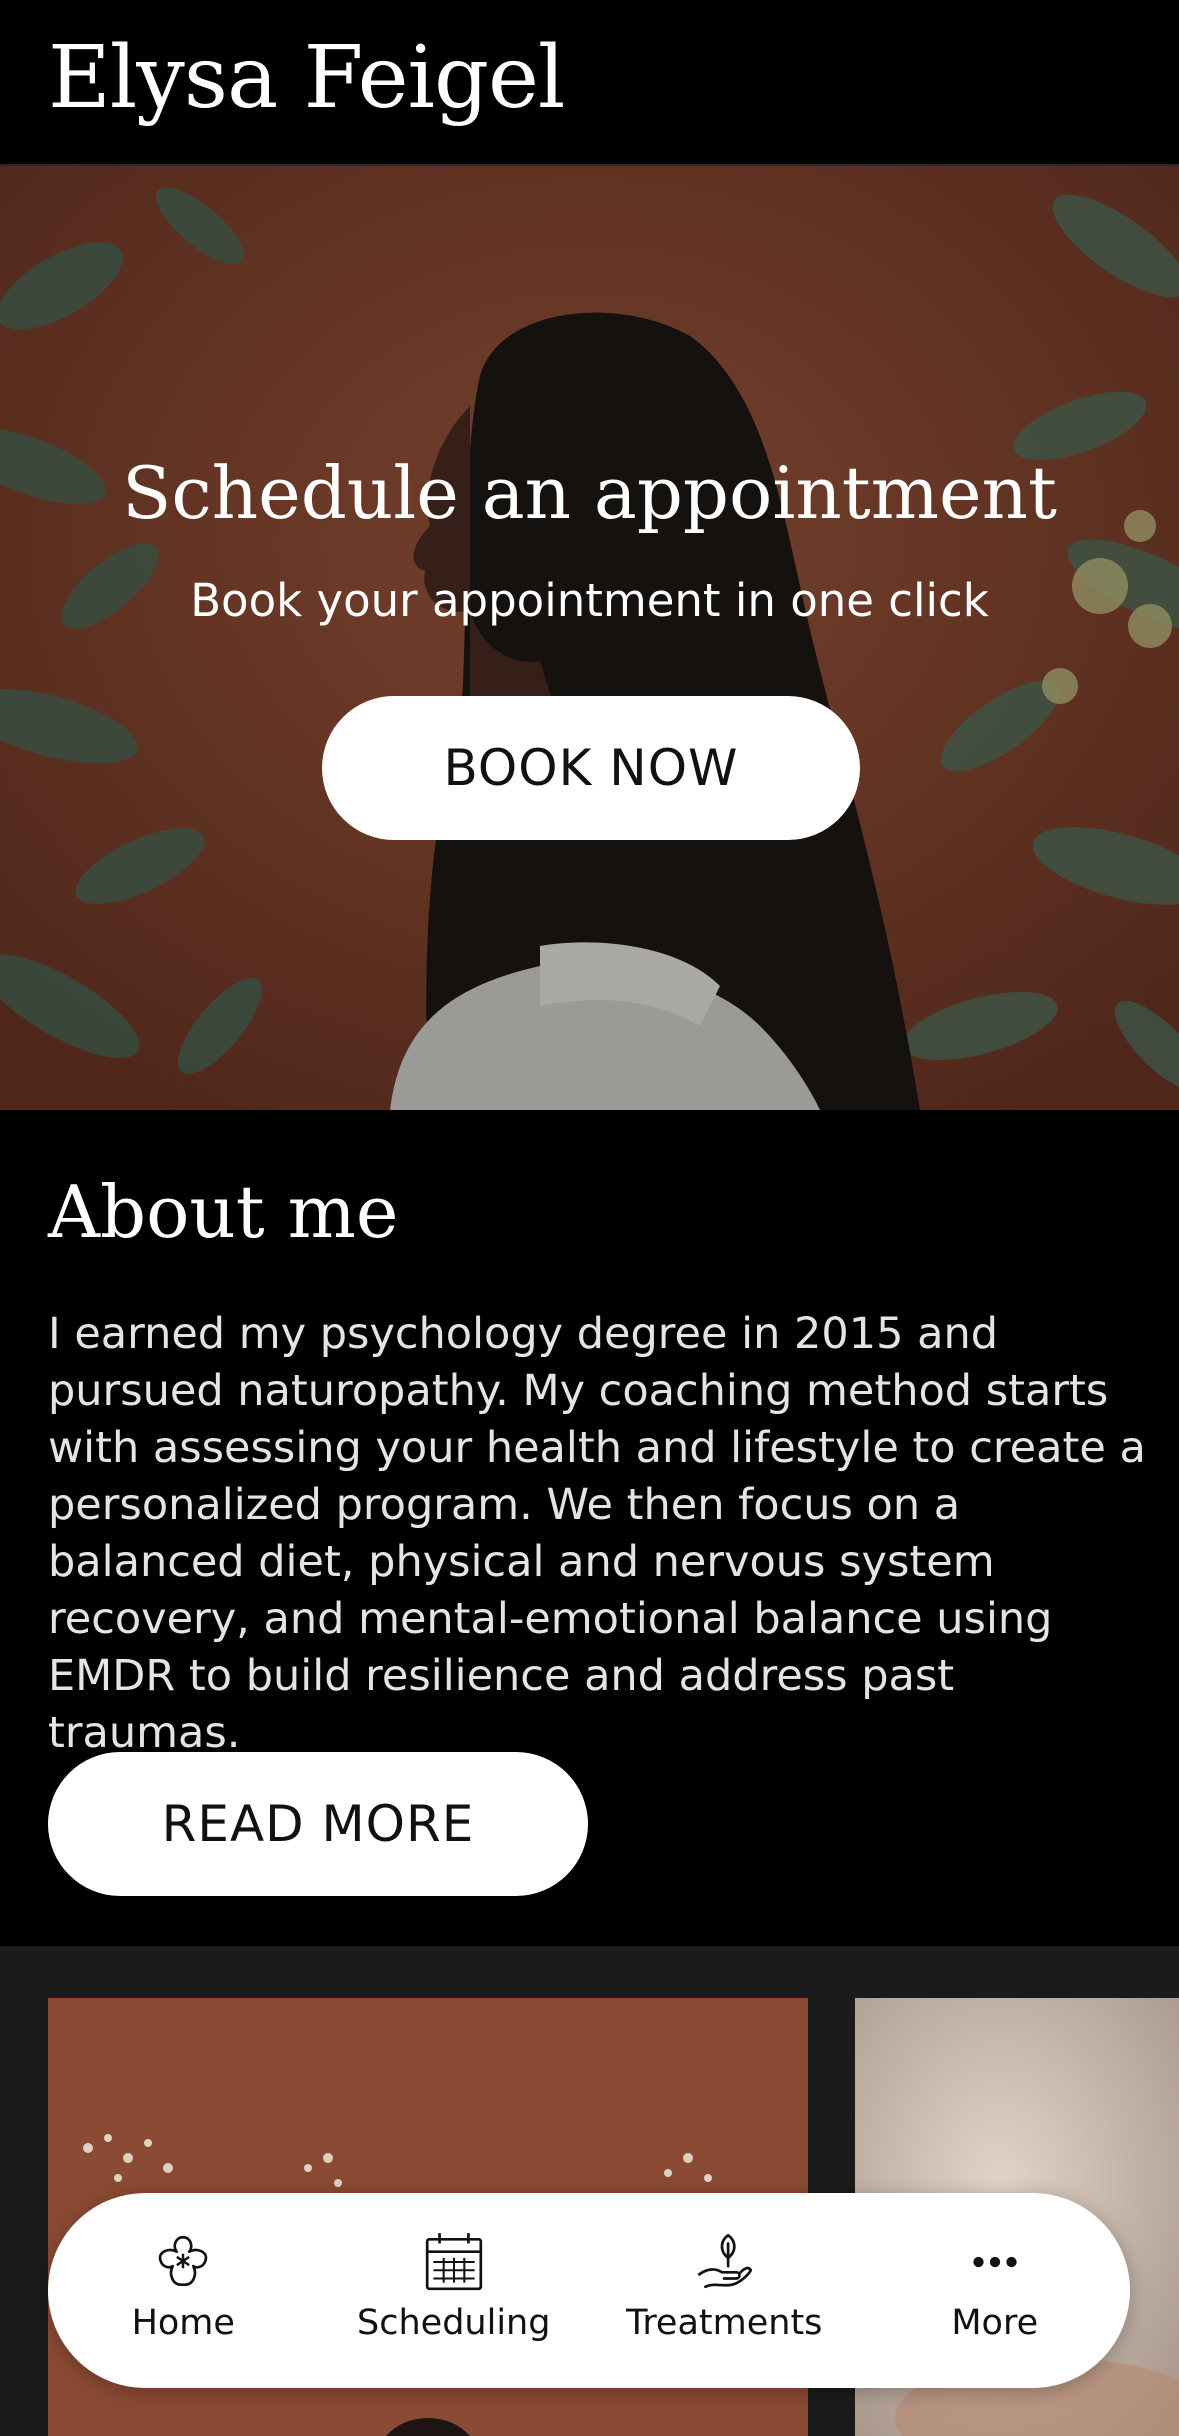  What do you see at coordinates (183, 2290) in the screenshot?
I see `tab-home: Home` at bounding box center [183, 2290].